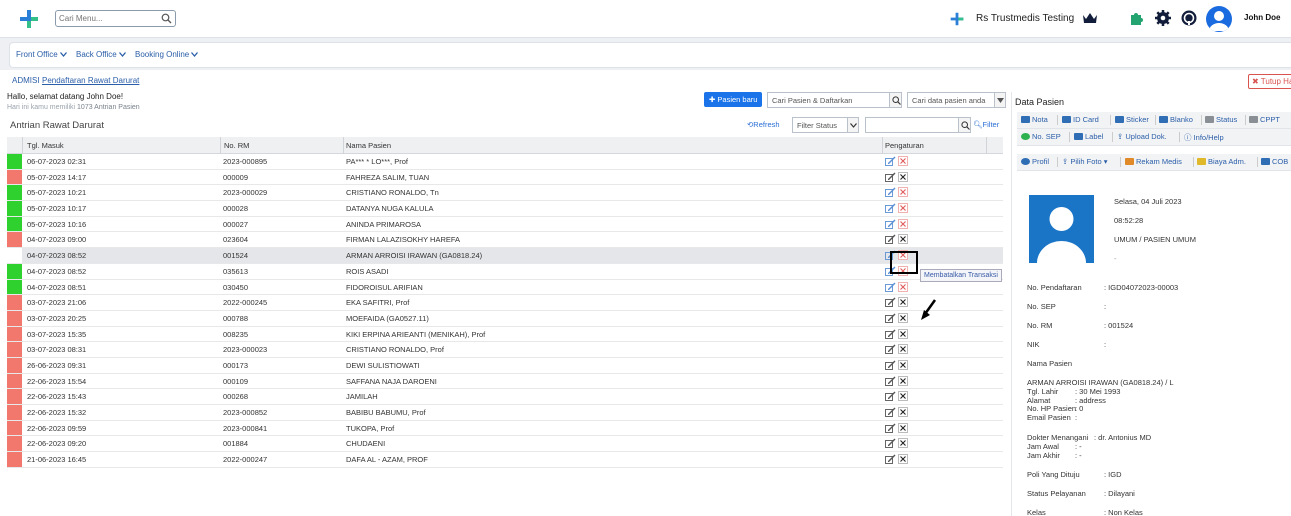  Describe the element at coordinates (505, 287) in the screenshot. I see `table-row: 04-07-2023 08:51 030450 FIDOROISUL ARIFIAN` at that location.